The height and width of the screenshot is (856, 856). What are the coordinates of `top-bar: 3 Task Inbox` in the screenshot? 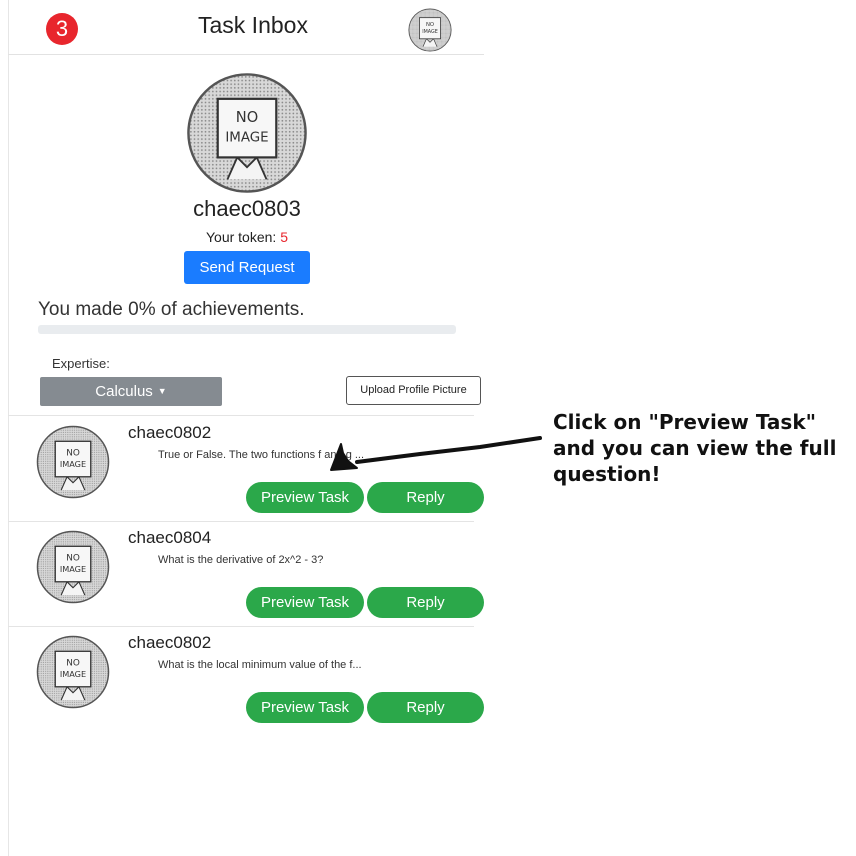 It's located at (246, 27).